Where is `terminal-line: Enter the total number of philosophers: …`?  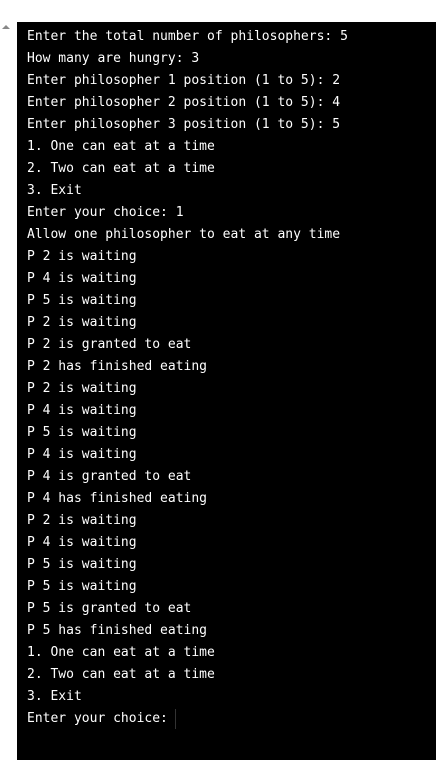 terminal-line: Enter the total number of philosophers: … is located at coordinates (187, 36).